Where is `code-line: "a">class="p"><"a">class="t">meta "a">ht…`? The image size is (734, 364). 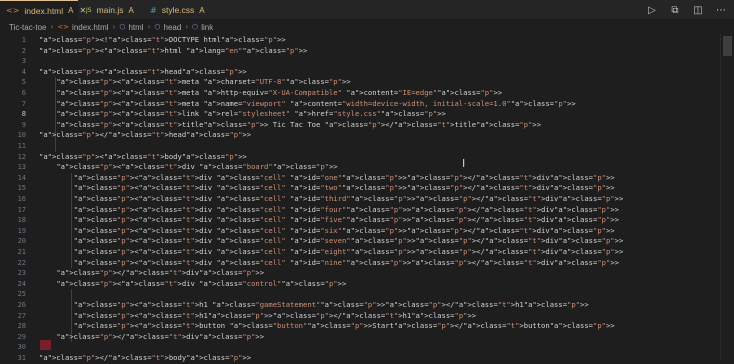
code-line: "a">class="p"><"a">class="t">meta "a">ht… is located at coordinates (270, 93).